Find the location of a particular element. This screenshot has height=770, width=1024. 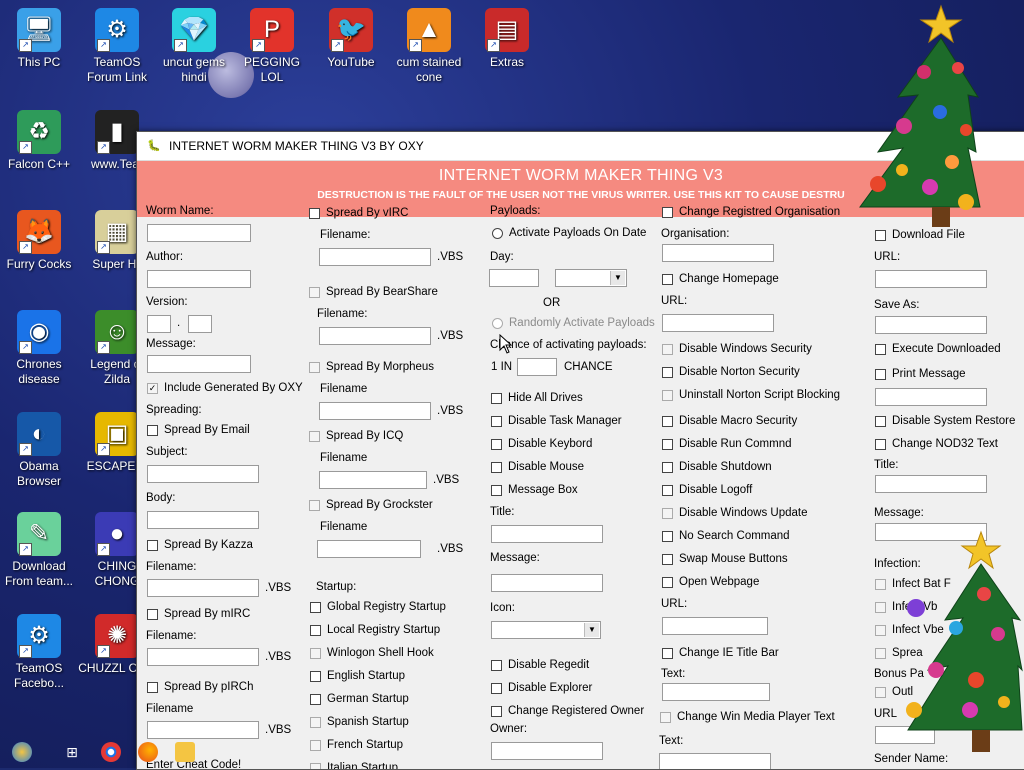

save-as-input is located at coordinates (931, 325).